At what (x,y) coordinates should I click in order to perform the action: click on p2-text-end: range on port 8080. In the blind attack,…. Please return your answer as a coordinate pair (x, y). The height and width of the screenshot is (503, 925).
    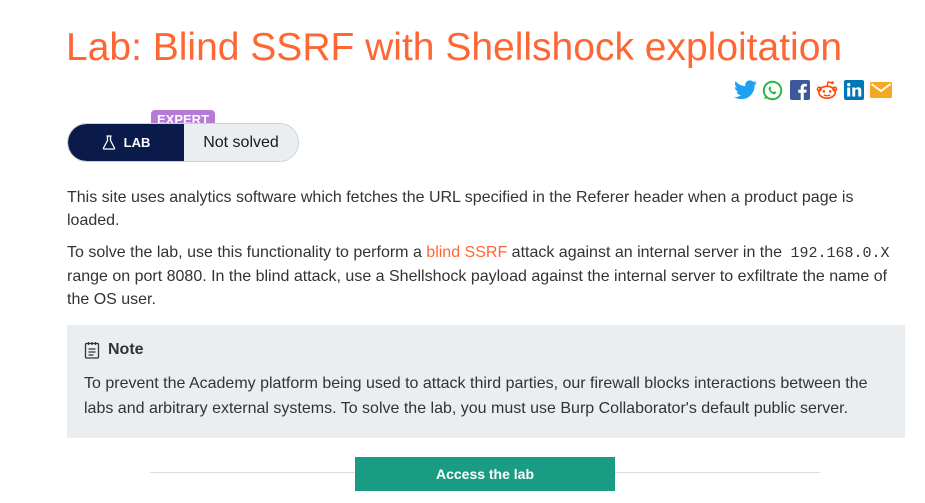
    Looking at the image, I should click on (477, 288).